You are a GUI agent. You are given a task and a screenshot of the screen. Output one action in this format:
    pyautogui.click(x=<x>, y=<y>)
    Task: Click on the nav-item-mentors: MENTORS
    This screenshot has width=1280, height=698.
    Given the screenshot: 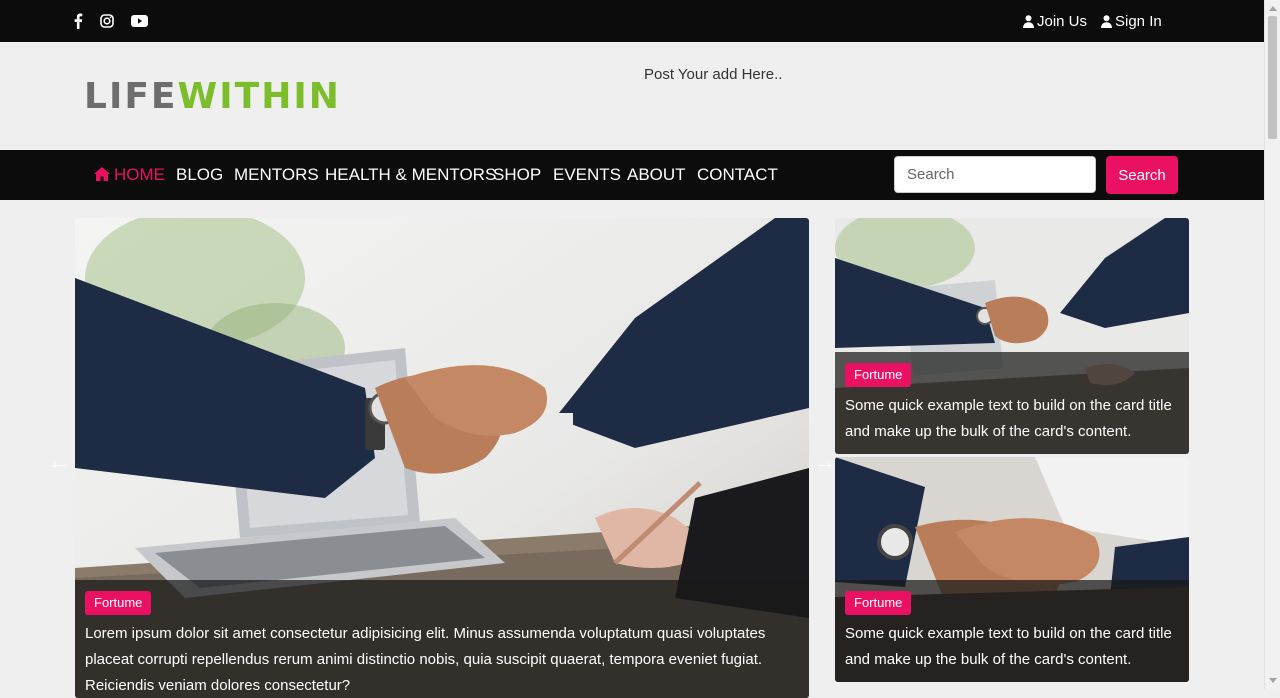 What is the action you would take?
    pyautogui.click(x=276, y=175)
    